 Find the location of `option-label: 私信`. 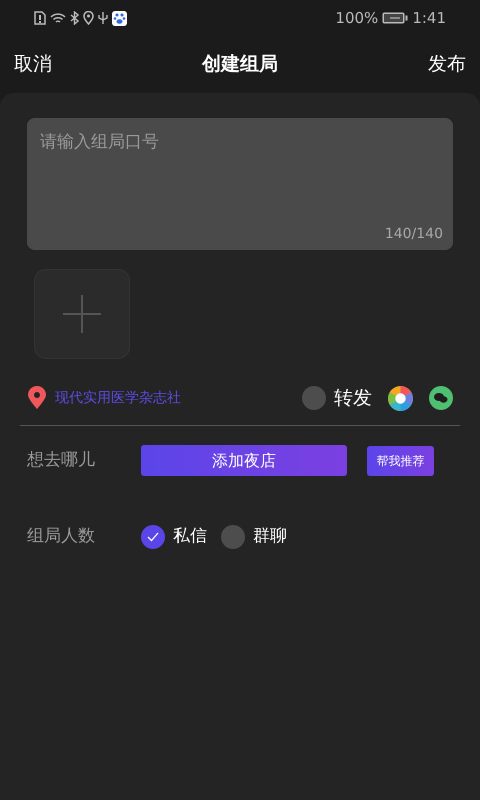

option-label: 私信 is located at coordinates (190, 537).